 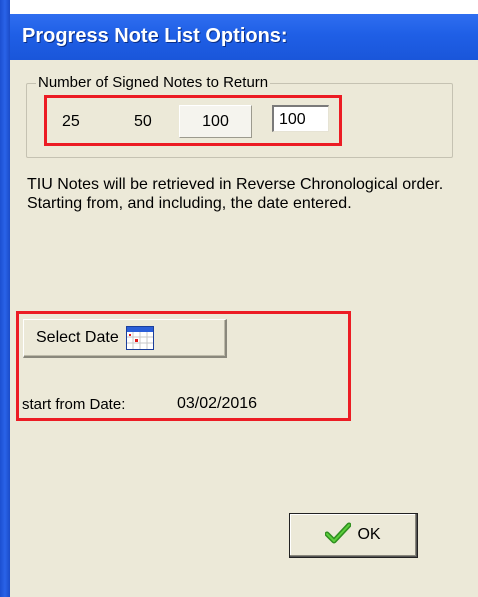 What do you see at coordinates (153, 82) in the screenshot?
I see `signed-notes-legend: Number of Signed Notes to Return` at bounding box center [153, 82].